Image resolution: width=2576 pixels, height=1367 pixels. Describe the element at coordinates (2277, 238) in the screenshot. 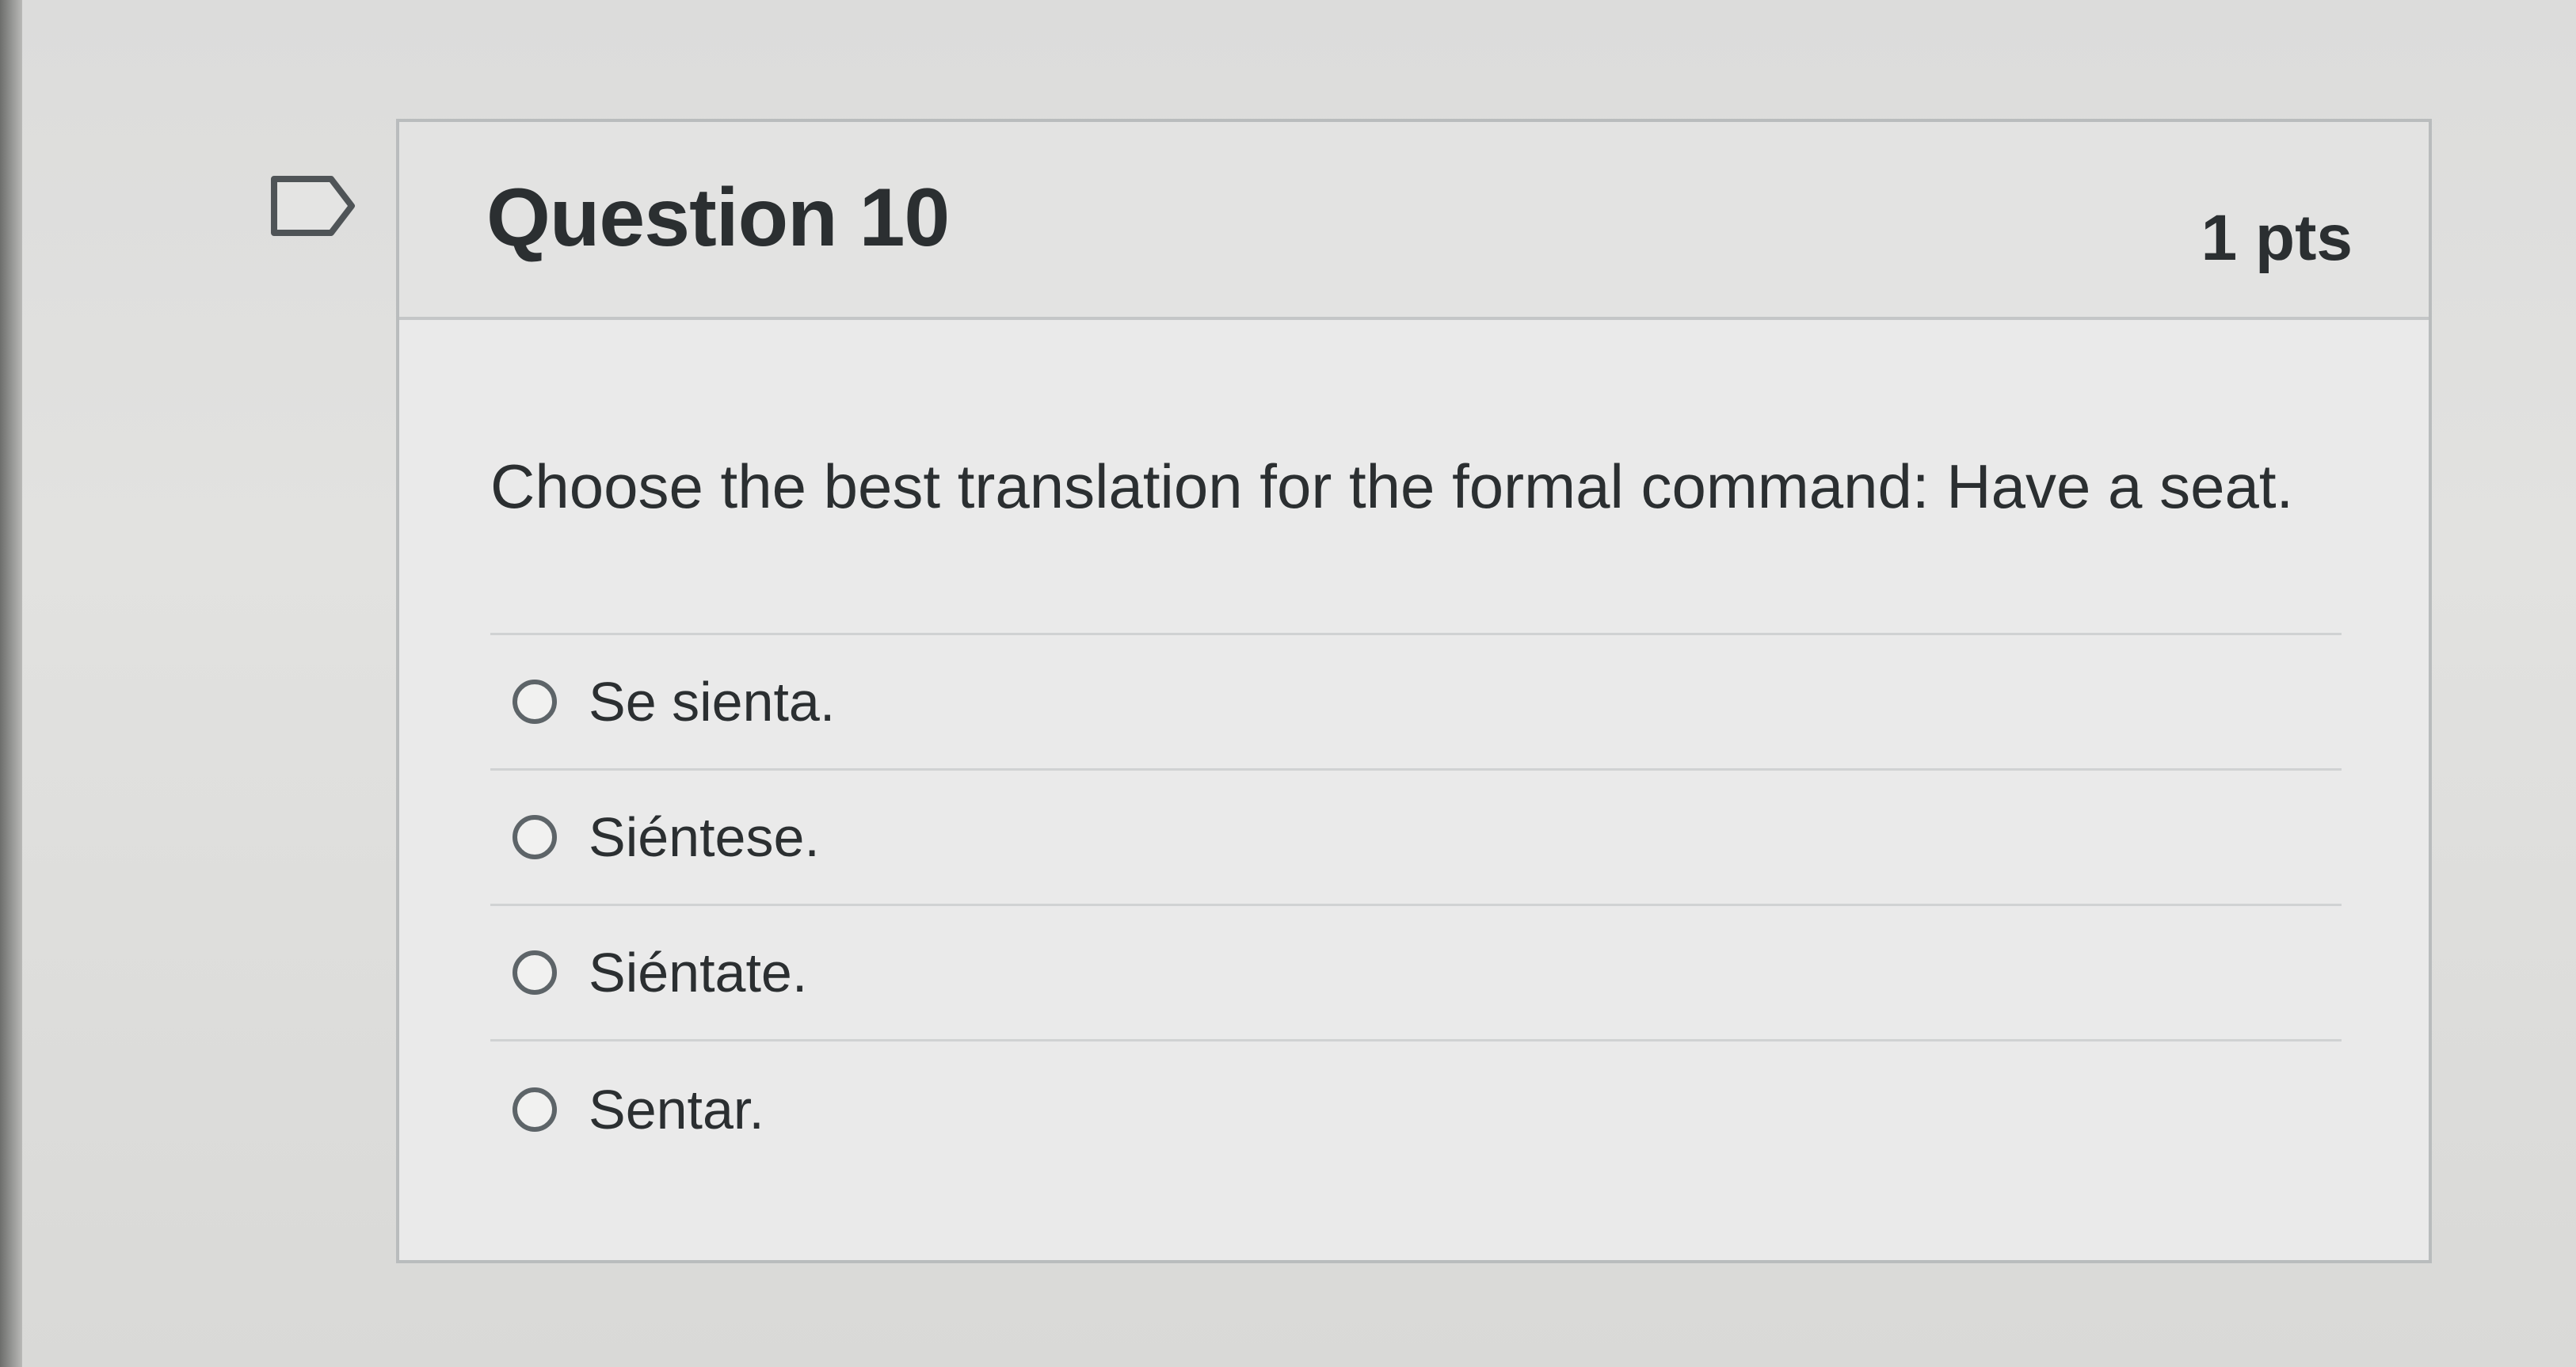

I see `question-points: 1 pts` at that location.